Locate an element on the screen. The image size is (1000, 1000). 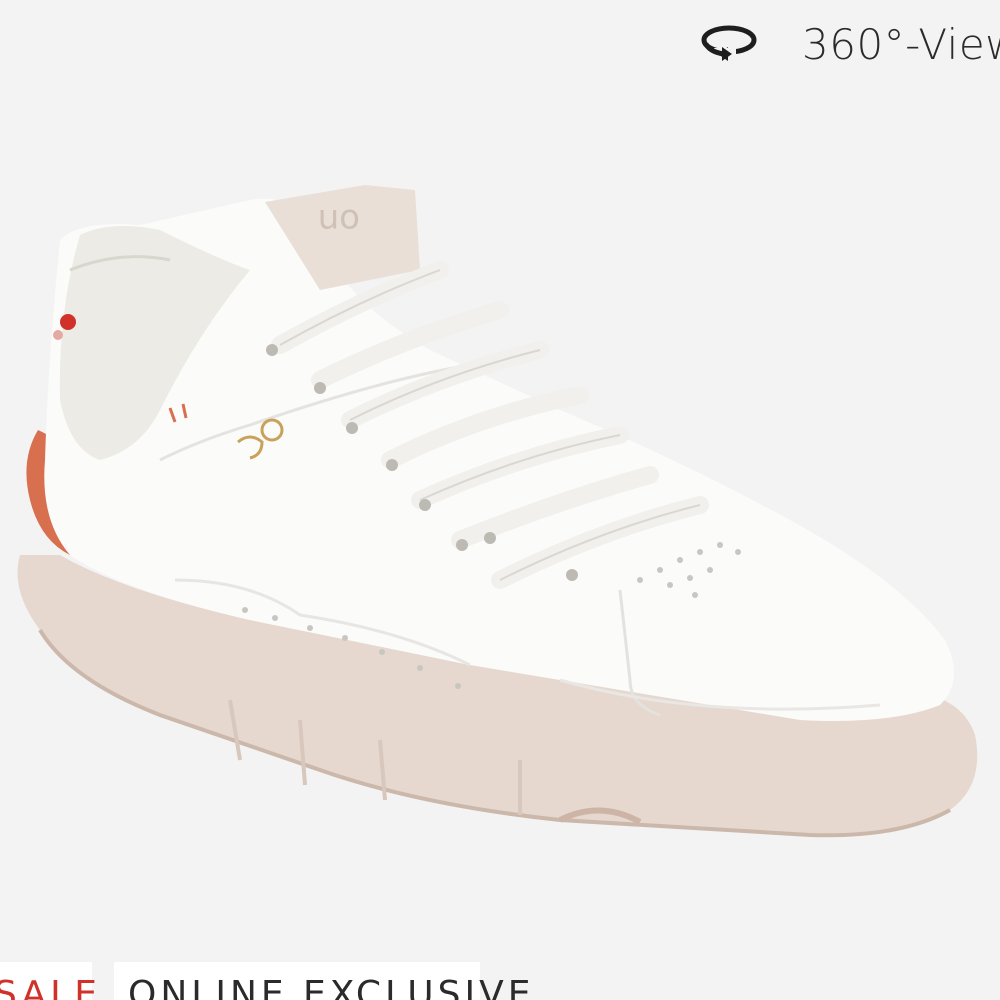
view-360-button: 360°-View is located at coordinates (850, 44).